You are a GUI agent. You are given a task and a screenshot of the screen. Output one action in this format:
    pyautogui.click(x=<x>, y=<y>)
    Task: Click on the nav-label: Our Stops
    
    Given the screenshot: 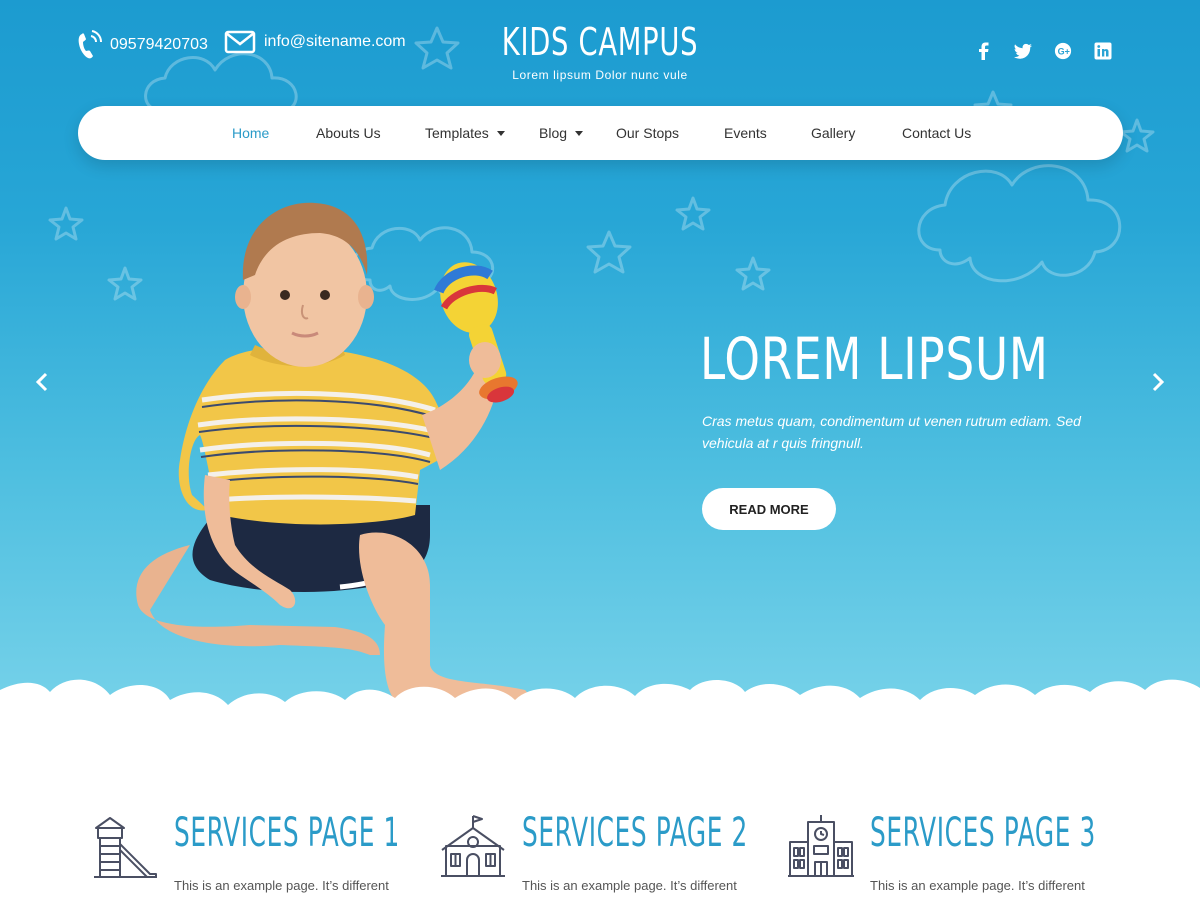 What is the action you would take?
    pyautogui.click(x=648, y=133)
    